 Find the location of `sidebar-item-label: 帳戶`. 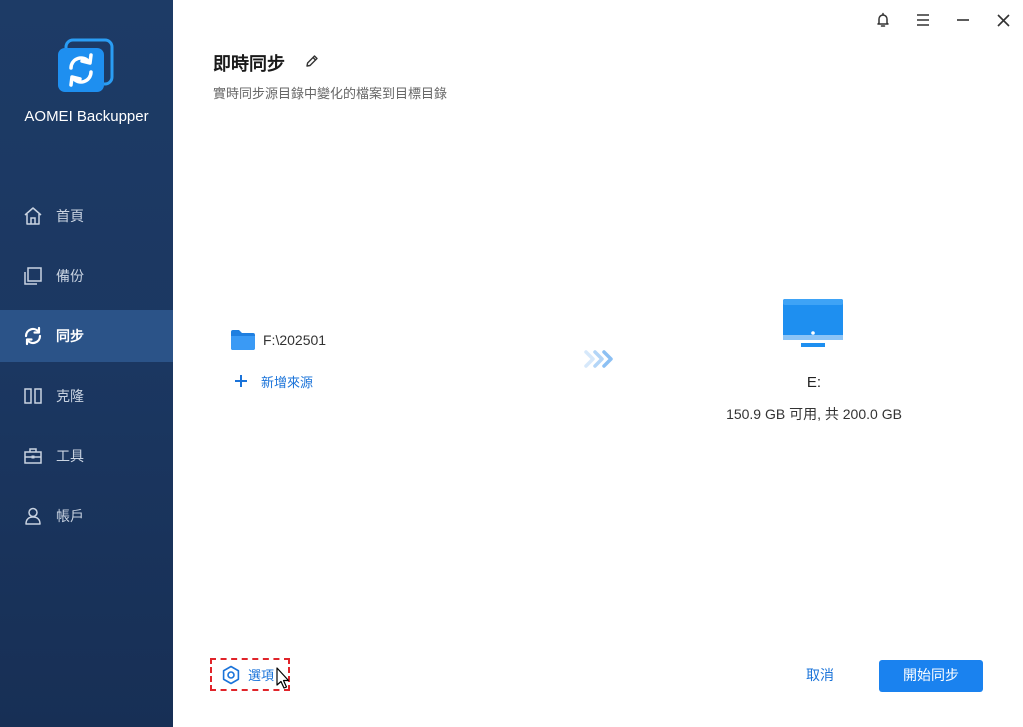

sidebar-item-label: 帳戶 is located at coordinates (70, 517).